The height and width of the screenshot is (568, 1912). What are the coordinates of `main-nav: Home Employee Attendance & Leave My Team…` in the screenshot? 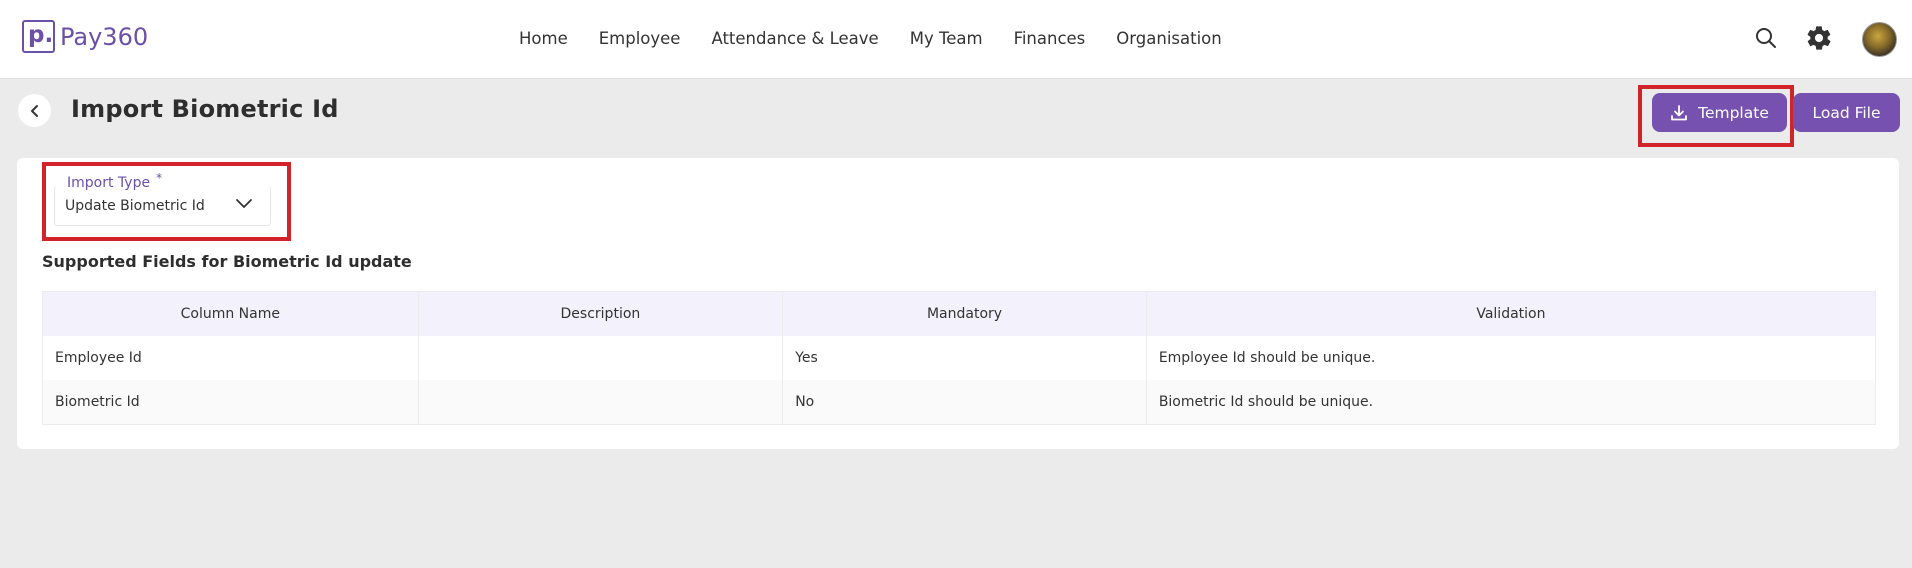 It's located at (886, 38).